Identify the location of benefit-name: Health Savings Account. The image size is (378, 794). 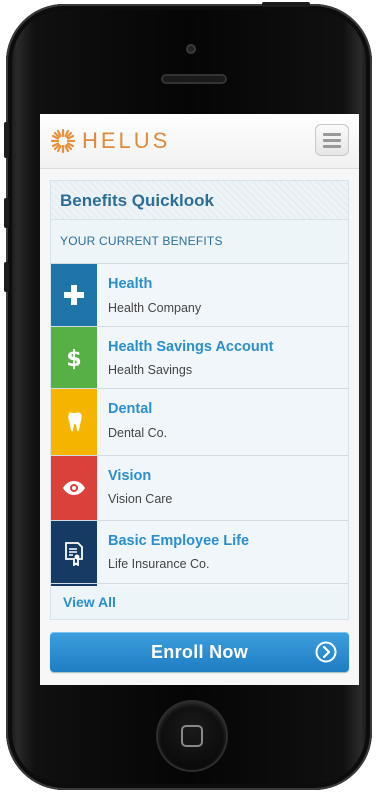
(191, 347).